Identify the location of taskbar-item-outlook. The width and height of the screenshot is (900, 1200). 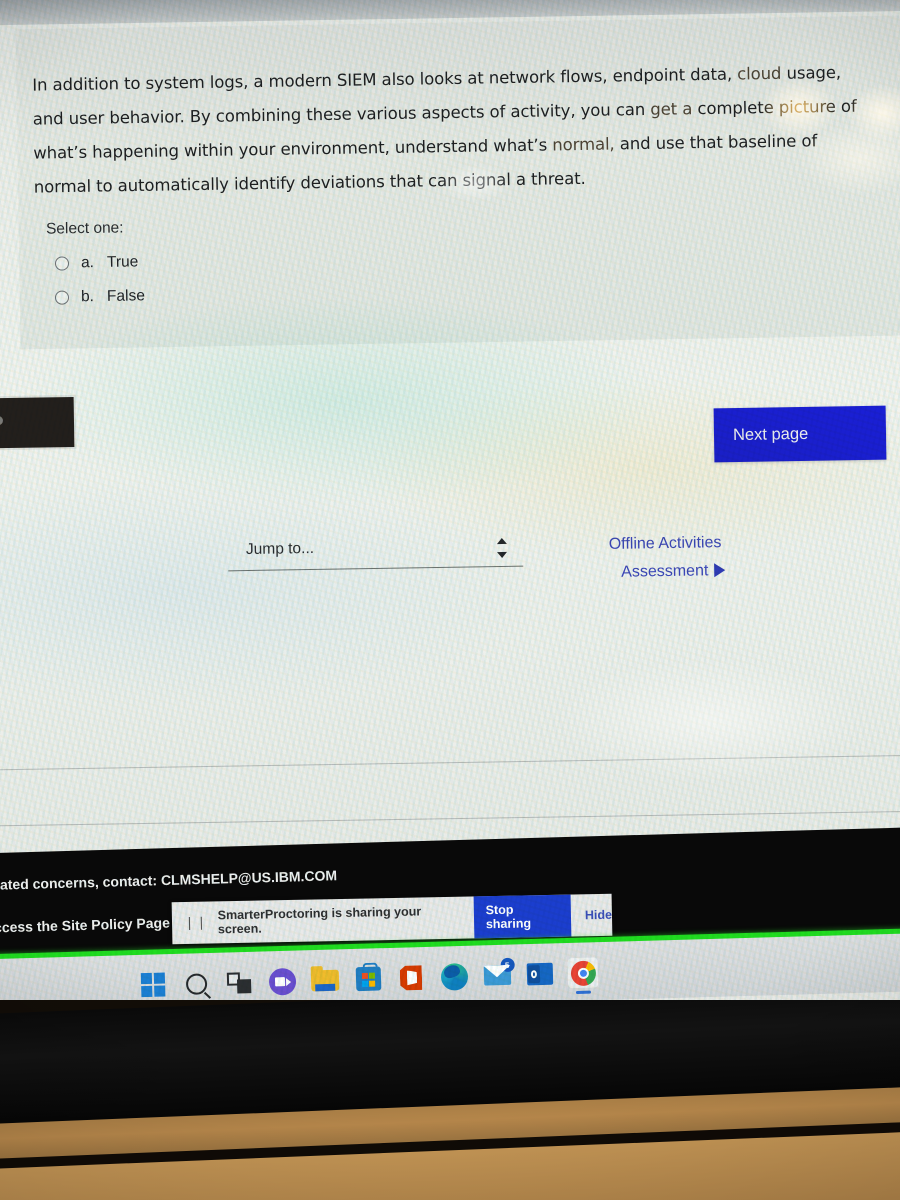
(540, 974).